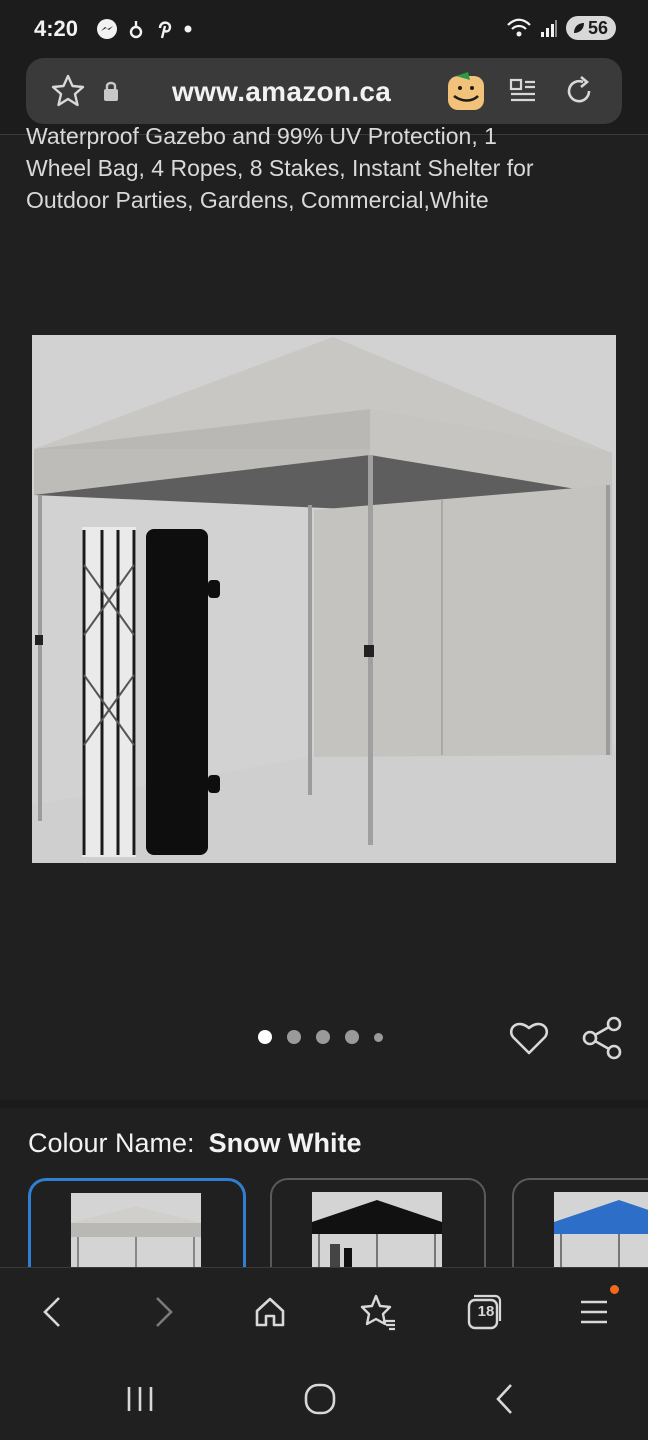  What do you see at coordinates (281, 92) in the screenshot?
I see `url-text: www.amazon.ca` at bounding box center [281, 92].